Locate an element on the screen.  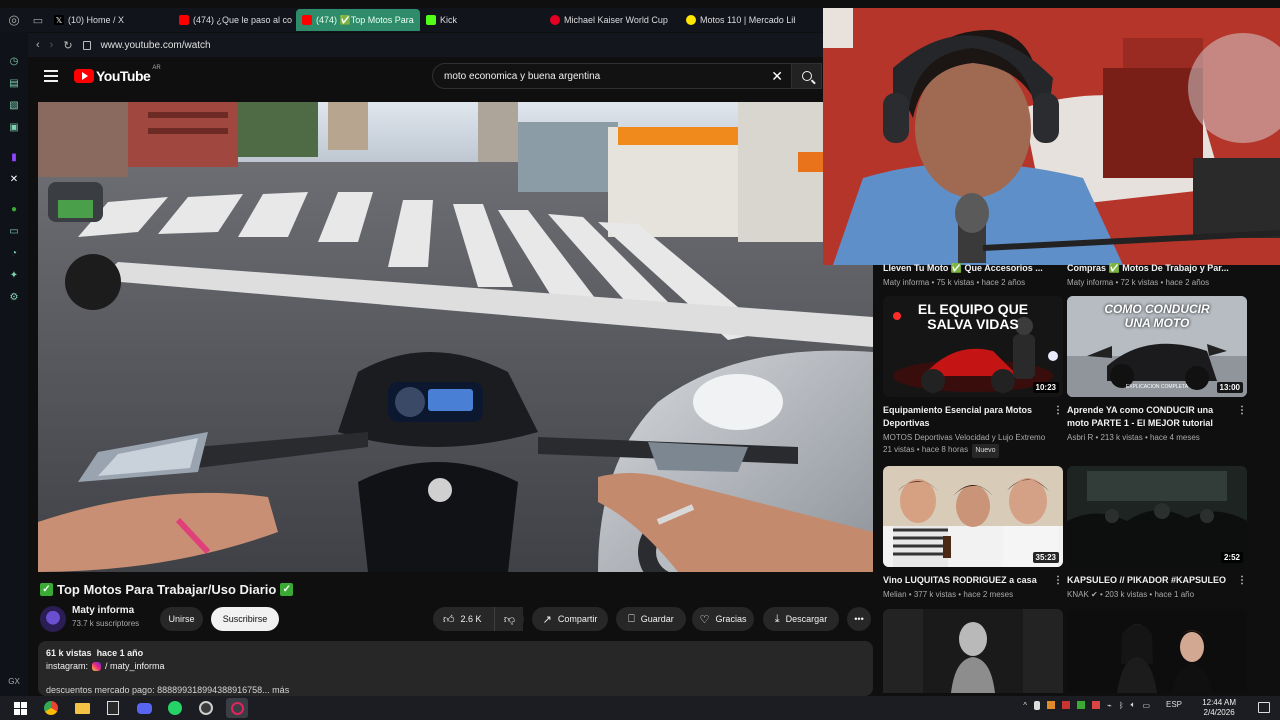
rec-meta: Maty informa • 75 k vistas • hace 2 años is located at coordinates (954, 282).